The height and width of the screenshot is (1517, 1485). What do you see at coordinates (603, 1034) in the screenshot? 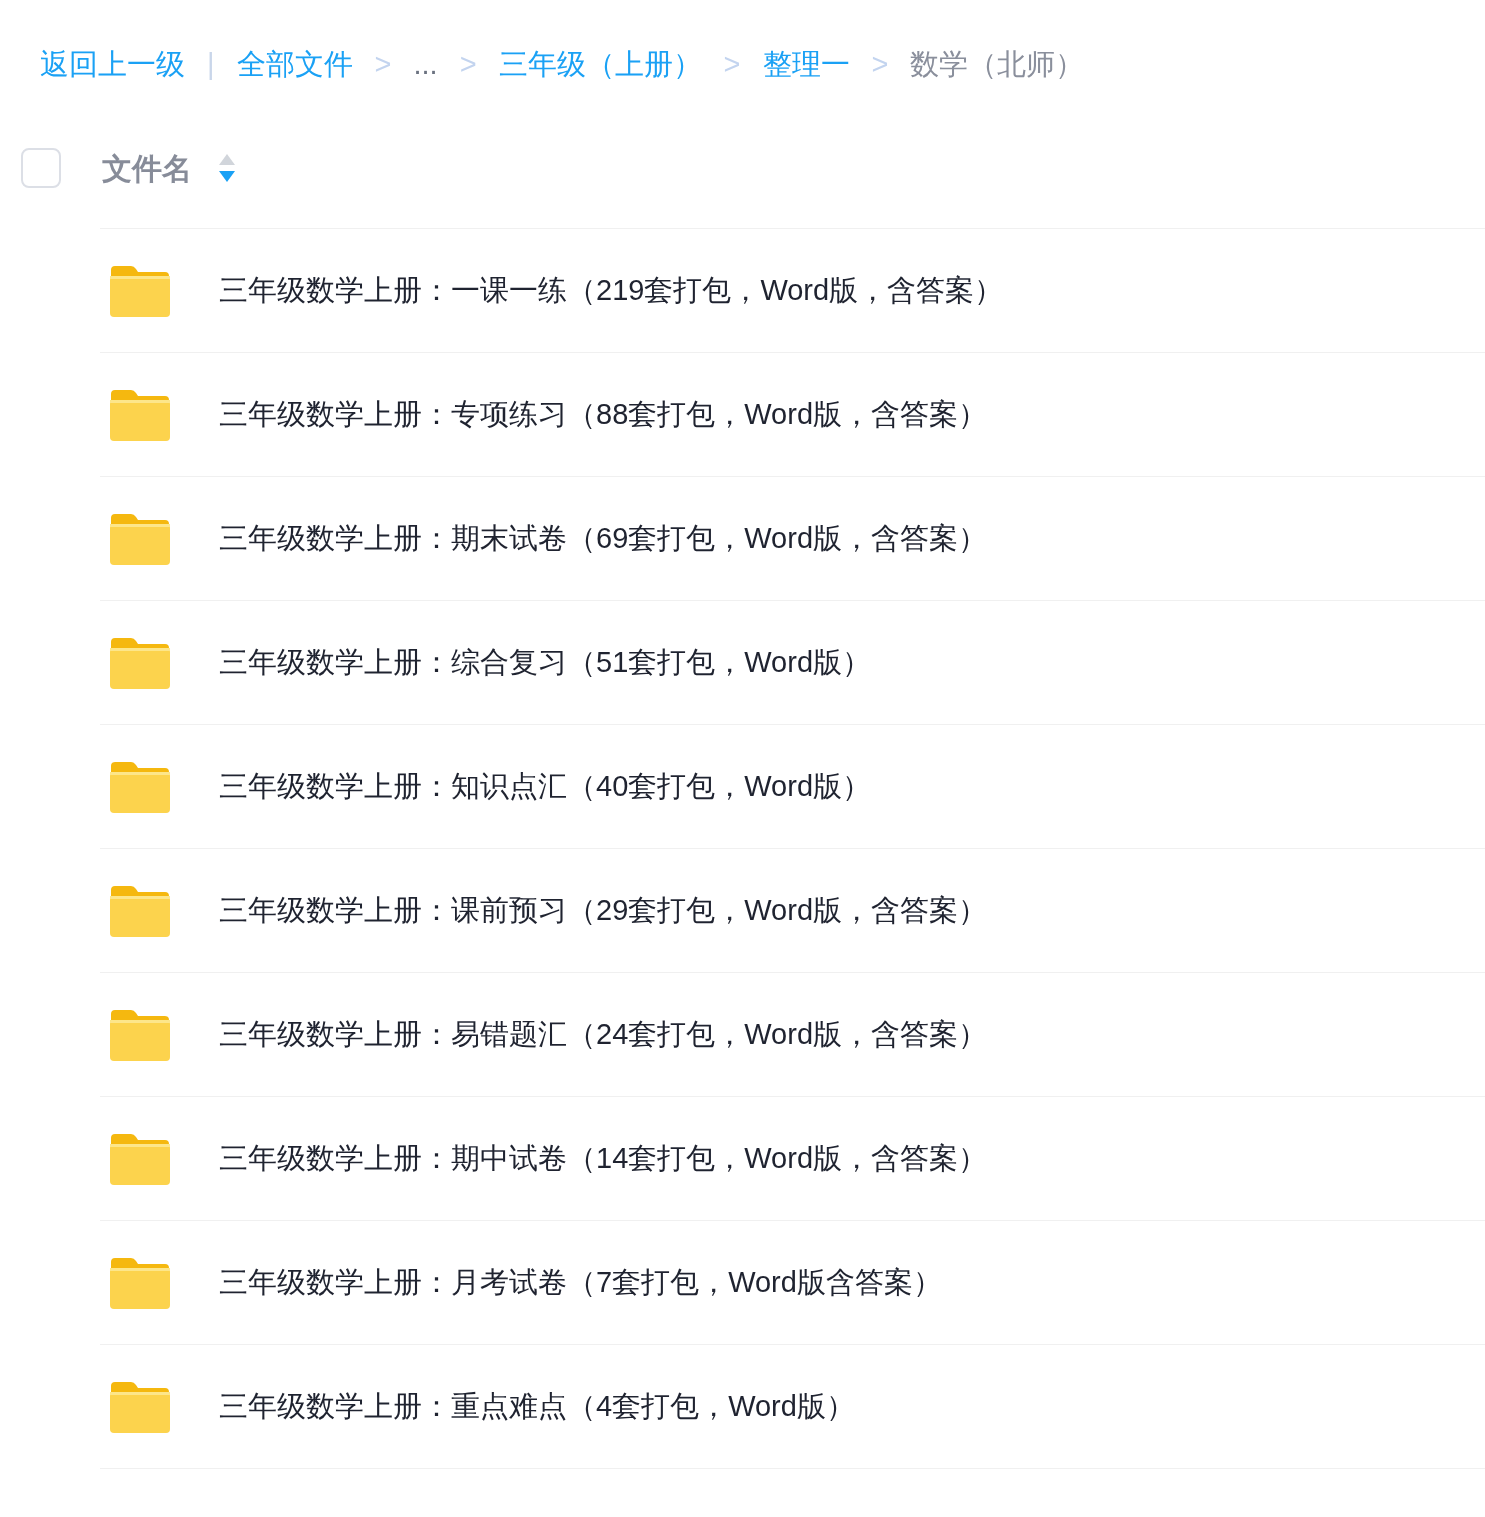
I see `file-name: 三年级数学上册：易错题汇（24套打包，Word版，含答案）` at bounding box center [603, 1034].